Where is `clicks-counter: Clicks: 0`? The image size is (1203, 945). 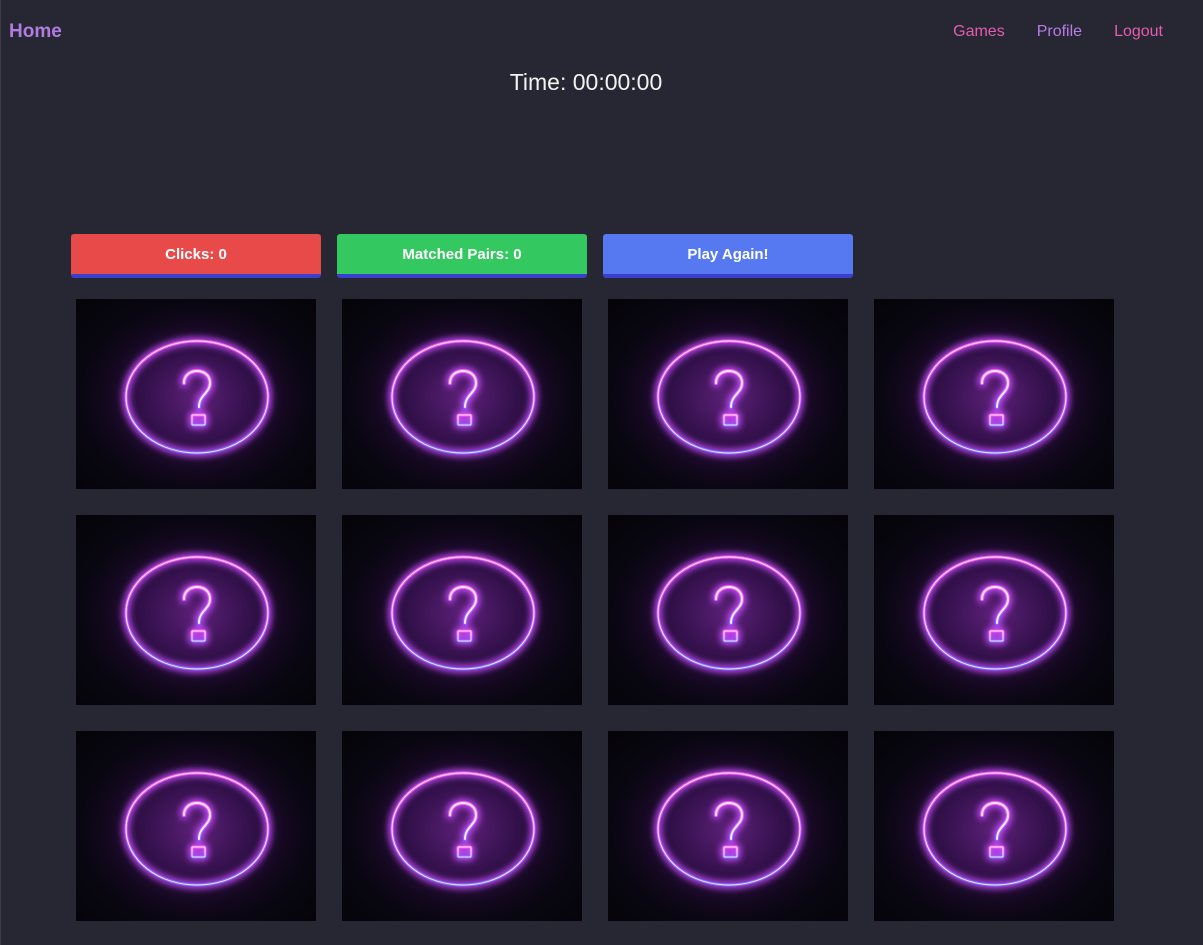
clicks-counter: Clicks: 0 is located at coordinates (196, 256).